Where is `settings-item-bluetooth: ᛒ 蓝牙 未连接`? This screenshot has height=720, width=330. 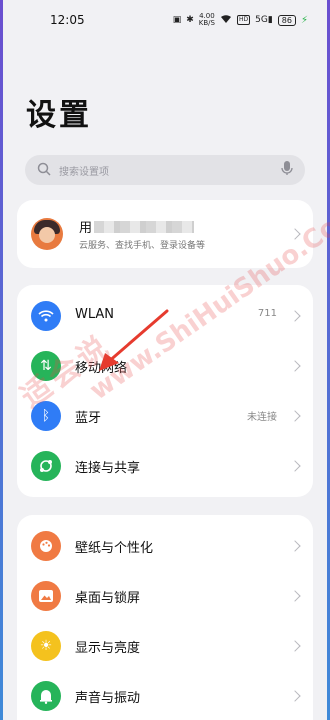 settings-item-bluetooth: ᛒ 蓝牙 未连接 is located at coordinates (165, 416).